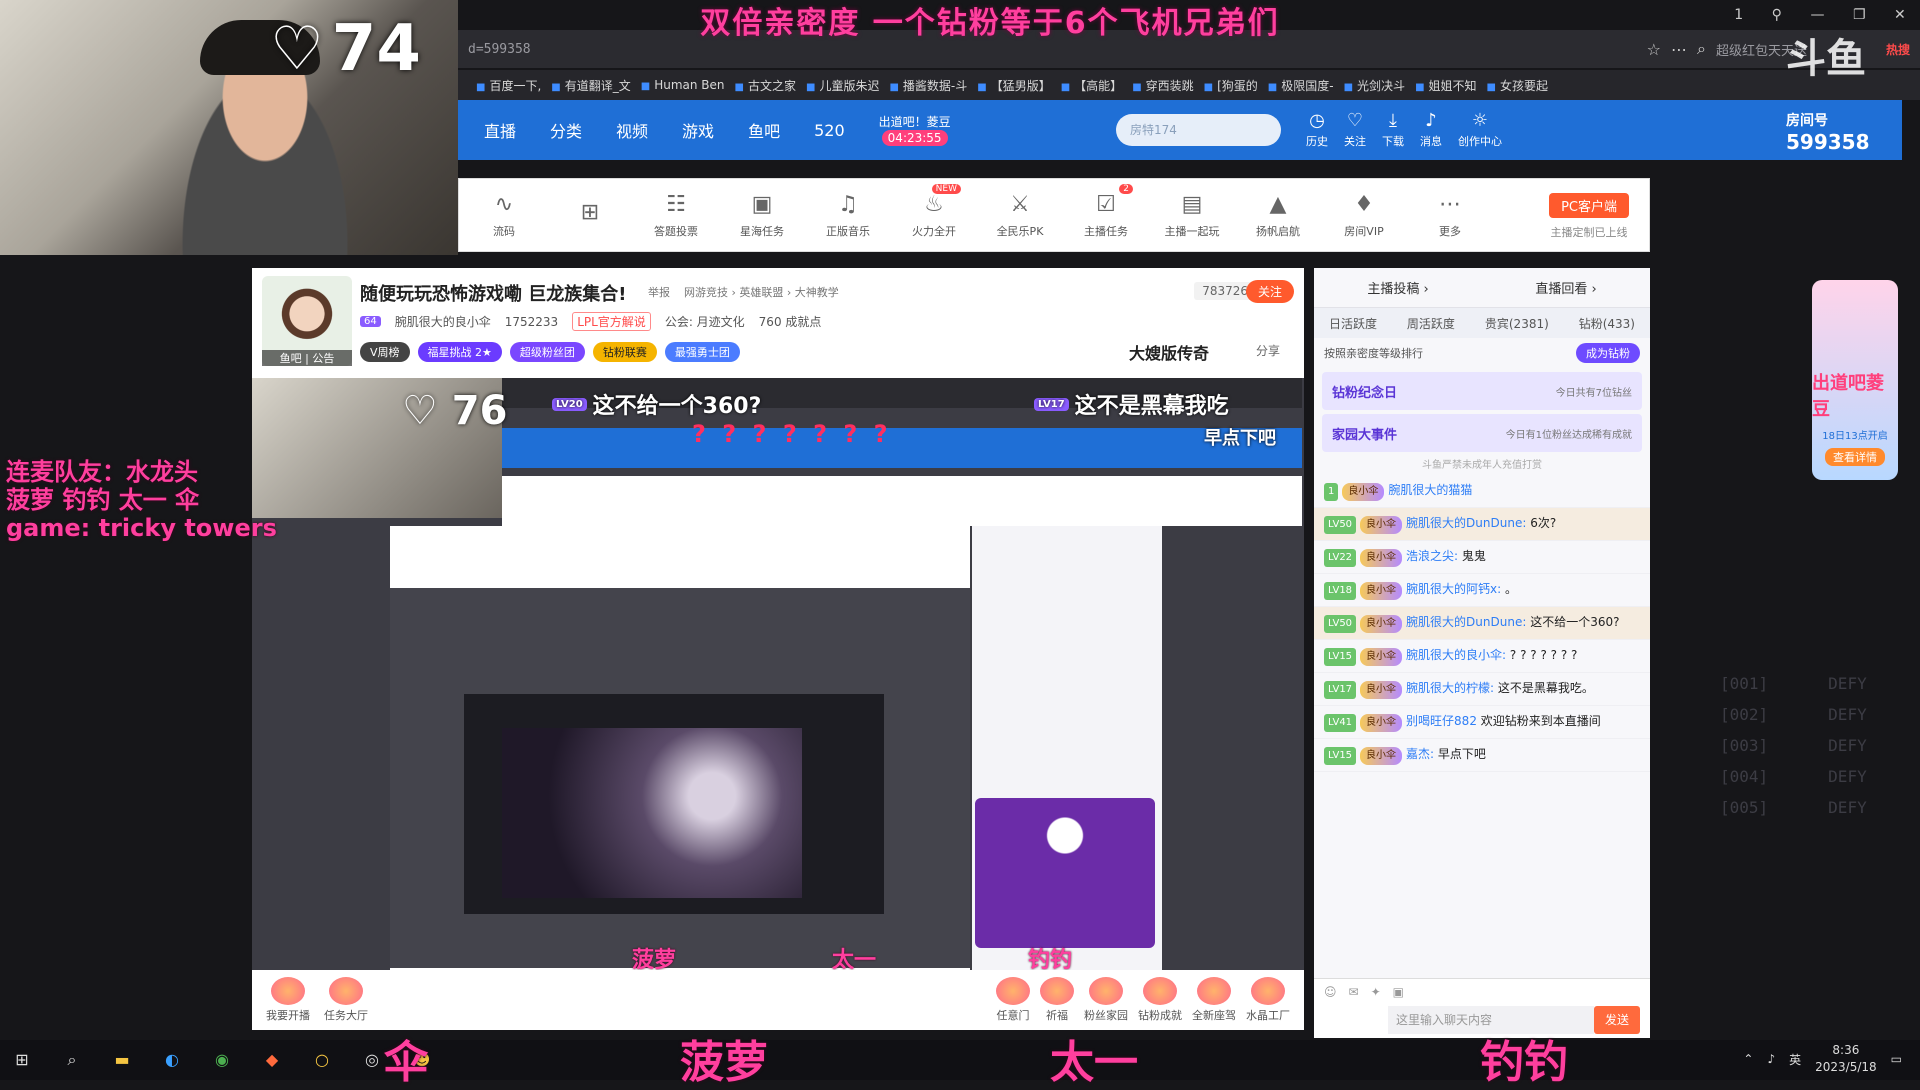  What do you see at coordinates (1355, 129) in the screenshot?
I see `follow-list-button: ♡ 关注` at bounding box center [1355, 129].